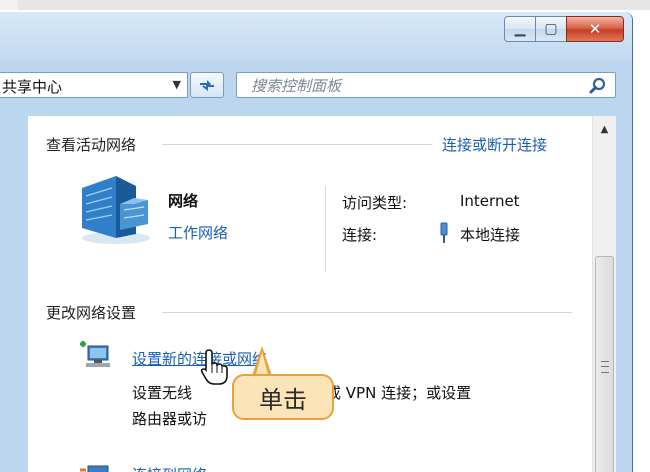 The height and width of the screenshot is (472, 650). I want to click on minimize-icon: ▁, so click(520, 29).